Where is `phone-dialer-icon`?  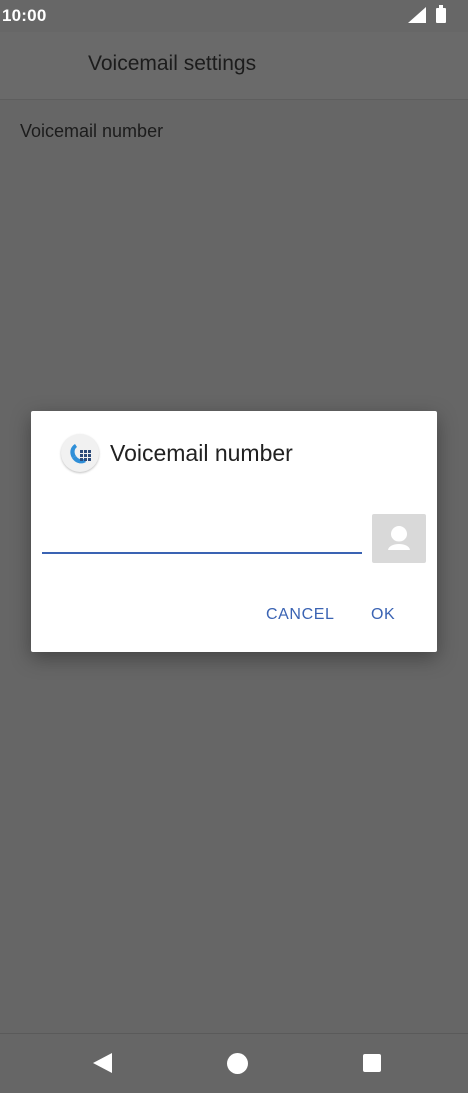 phone-dialer-icon is located at coordinates (80, 453).